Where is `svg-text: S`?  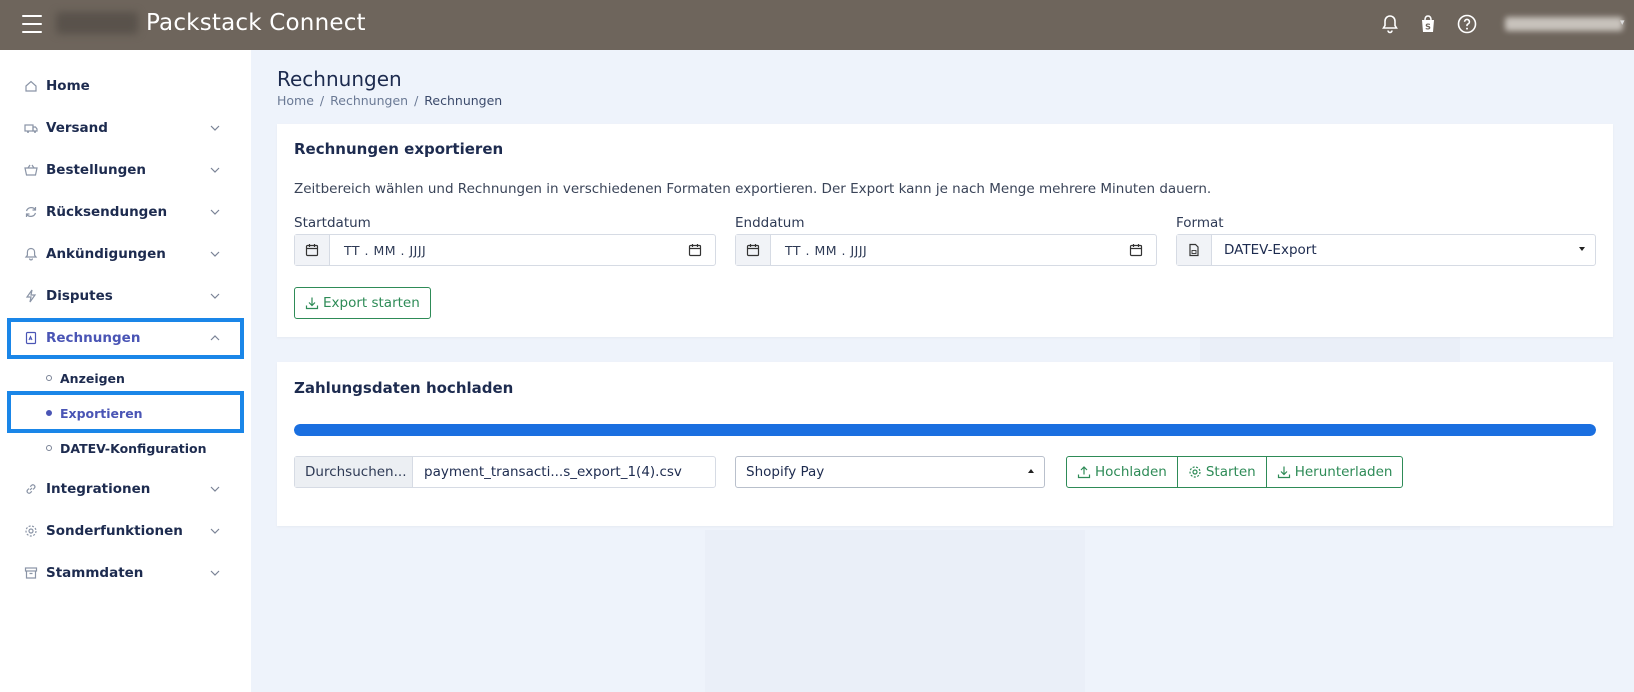 svg-text: S is located at coordinates (1428, 27).